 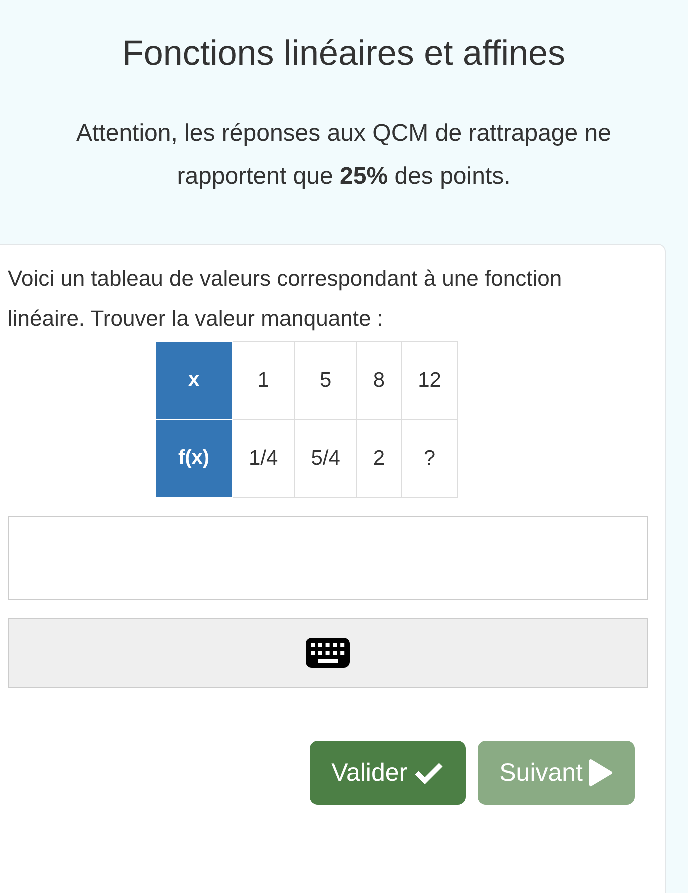 I want to click on table-cell: 5/4, so click(x=325, y=459).